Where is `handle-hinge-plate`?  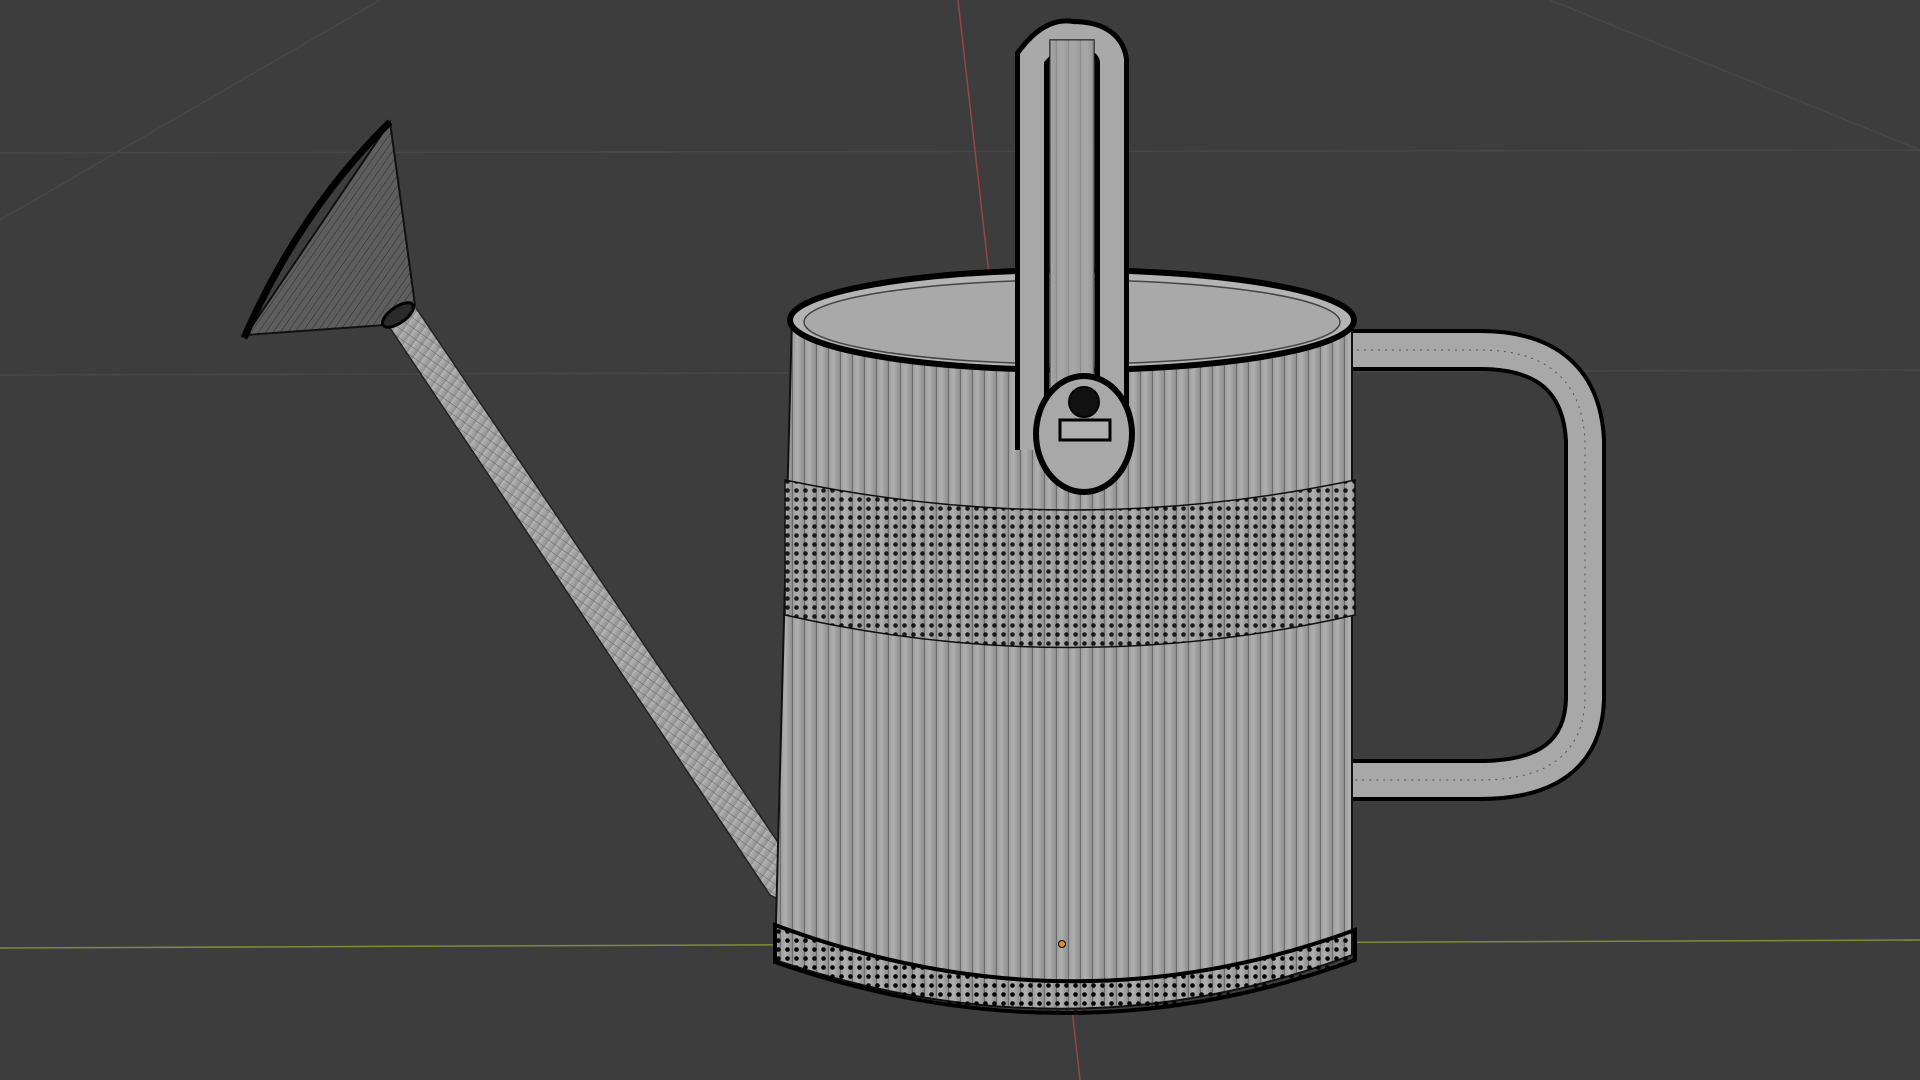
handle-hinge-plate is located at coordinates (1084, 434).